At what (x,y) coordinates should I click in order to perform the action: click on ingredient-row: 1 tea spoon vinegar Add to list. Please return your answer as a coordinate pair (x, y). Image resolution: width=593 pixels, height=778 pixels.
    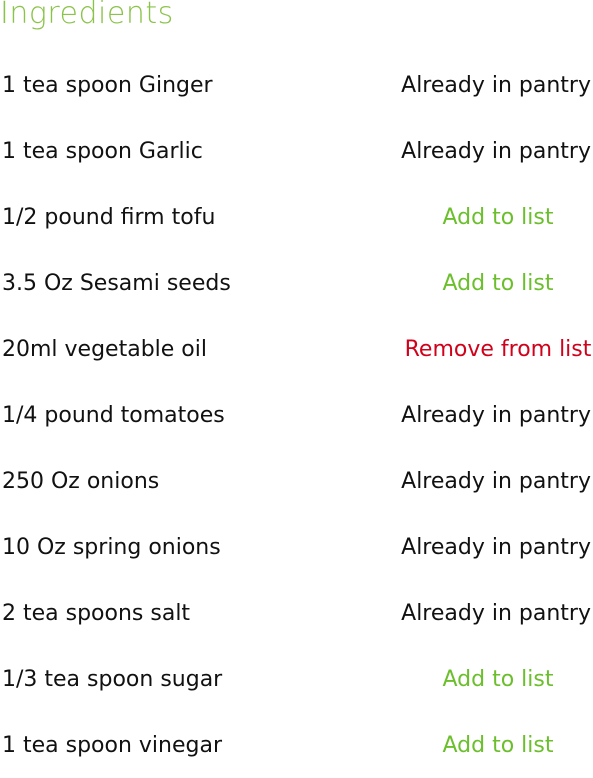
    Looking at the image, I should click on (296, 745).